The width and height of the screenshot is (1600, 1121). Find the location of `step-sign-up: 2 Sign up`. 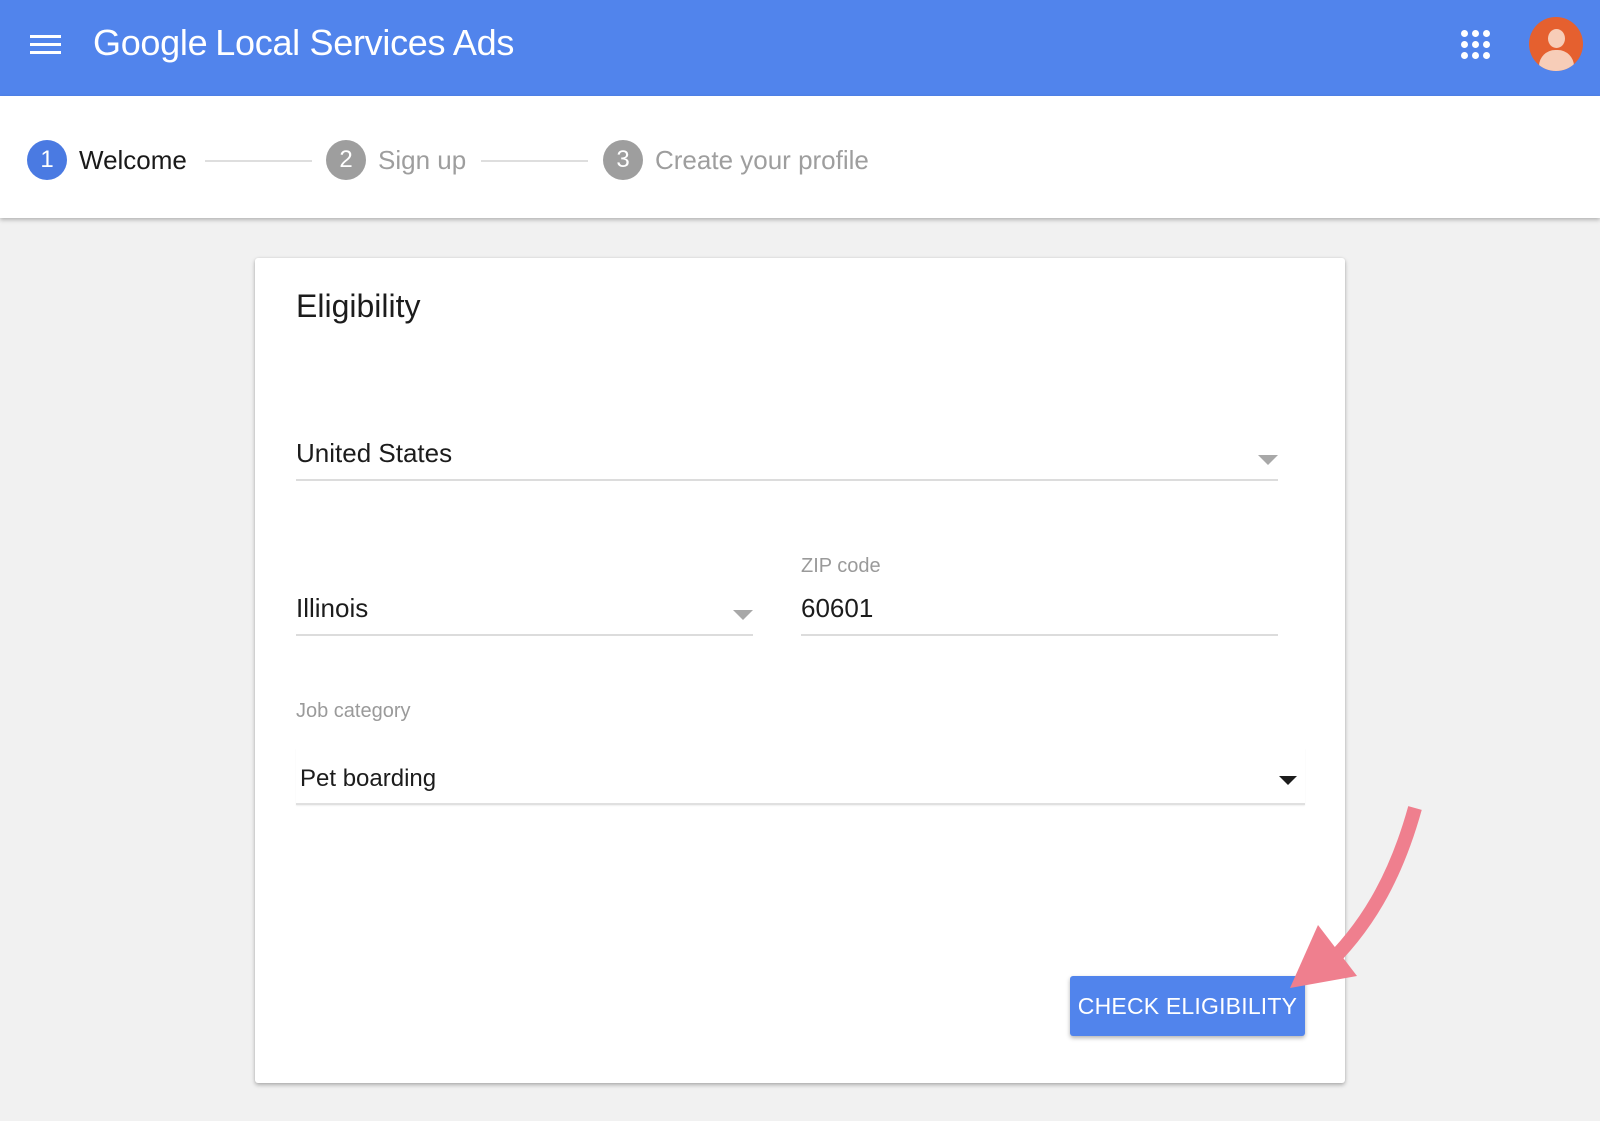

step-sign-up: 2 Sign up is located at coordinates (396, 160).